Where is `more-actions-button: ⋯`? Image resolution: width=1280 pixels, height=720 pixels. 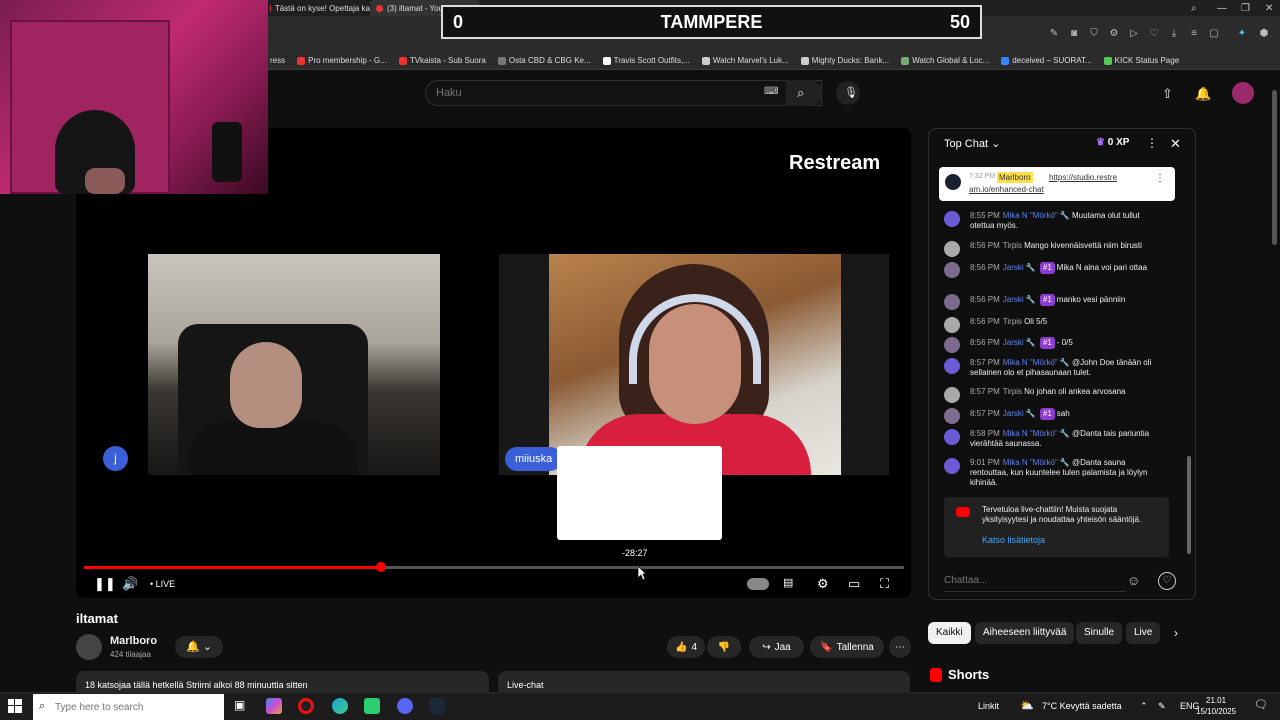 more-actions-button: ⋯ is located at coordinates (900, 647).